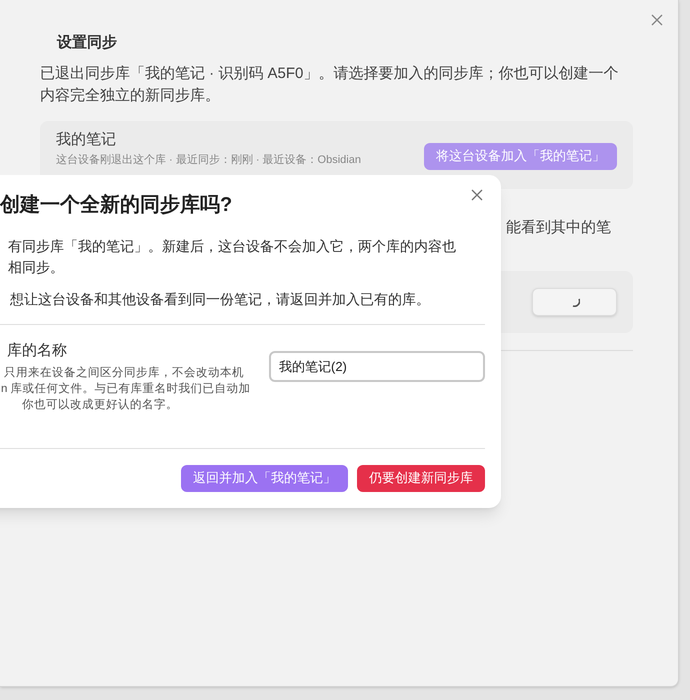 This screenshot has height=700, width=690. What do you see at coordinates (377, 366) in the screenshot?
I see `vault-name-field: 我的笔记(2)` at bounding box center [377, 366].